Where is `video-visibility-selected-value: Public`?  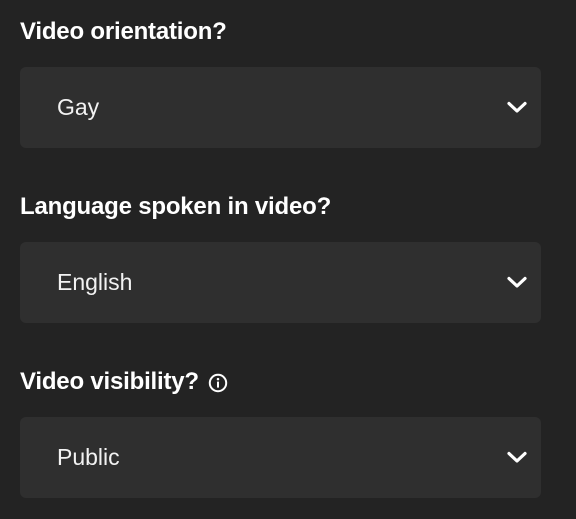
video-visibility-selected-value: Public is located at coordinates (88, 457).